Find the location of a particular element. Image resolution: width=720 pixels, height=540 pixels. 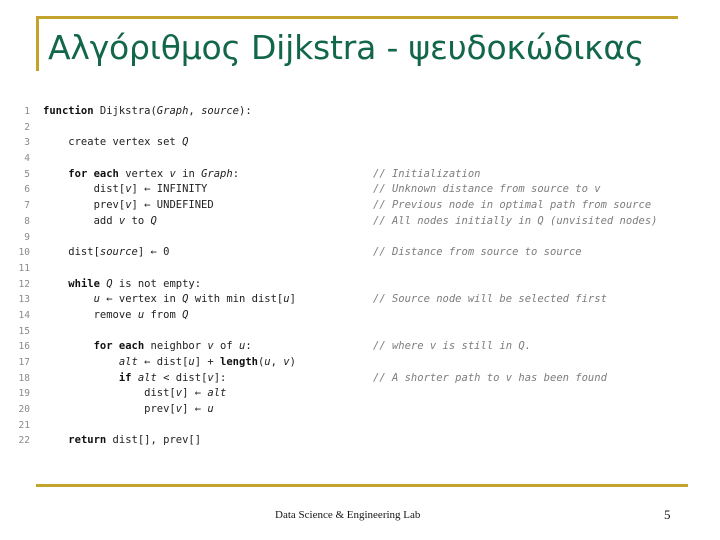

line-number: 14 is located at coordinates (24, 315).